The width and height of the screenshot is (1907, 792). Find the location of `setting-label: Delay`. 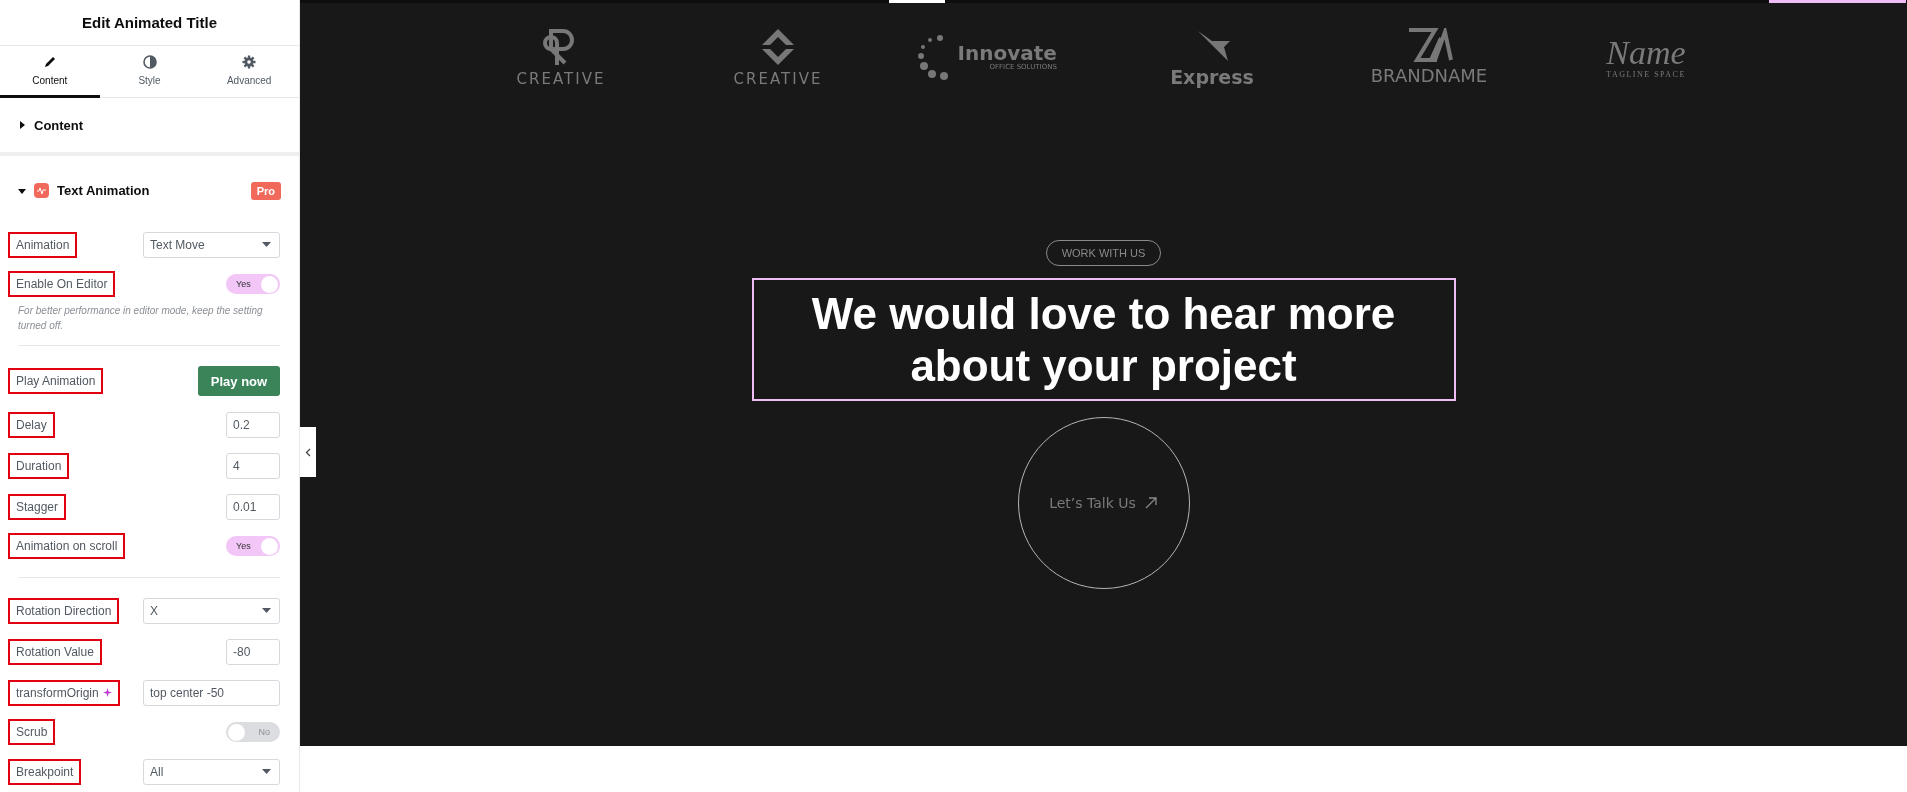

setting-label: Delay is located at coordinates (31, 424).